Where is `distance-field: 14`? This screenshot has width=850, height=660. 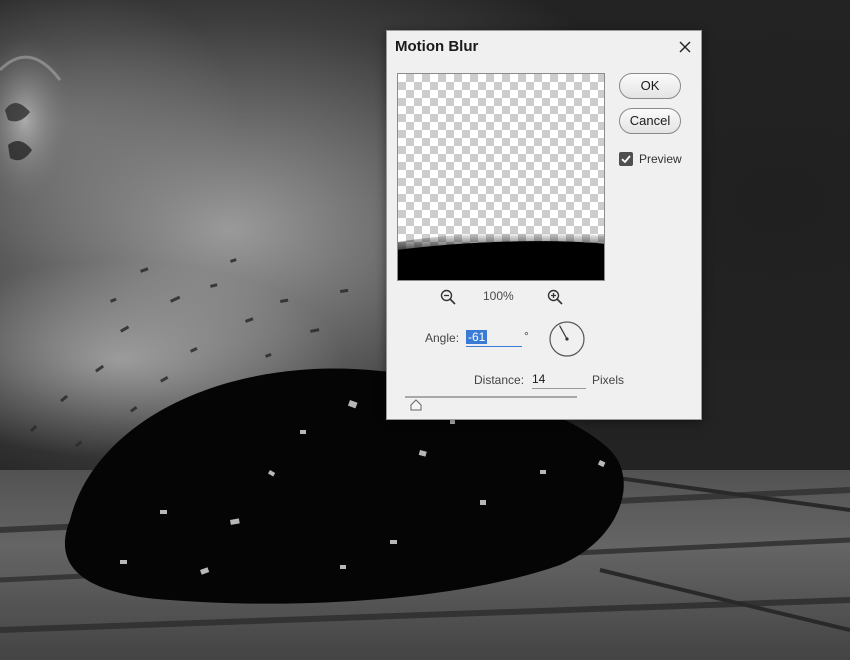
distance-field: 14 is located at coordinates (559, 379).